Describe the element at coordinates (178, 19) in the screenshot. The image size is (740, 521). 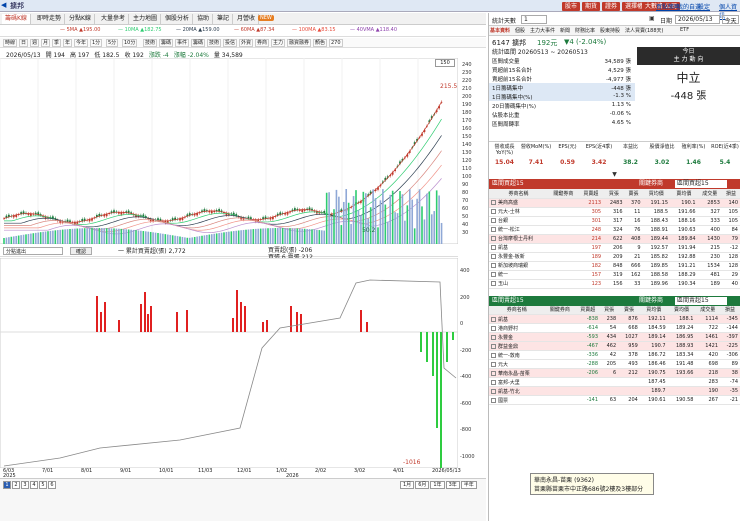
I see `toolbar-tab-5: 個股分析` at that location.